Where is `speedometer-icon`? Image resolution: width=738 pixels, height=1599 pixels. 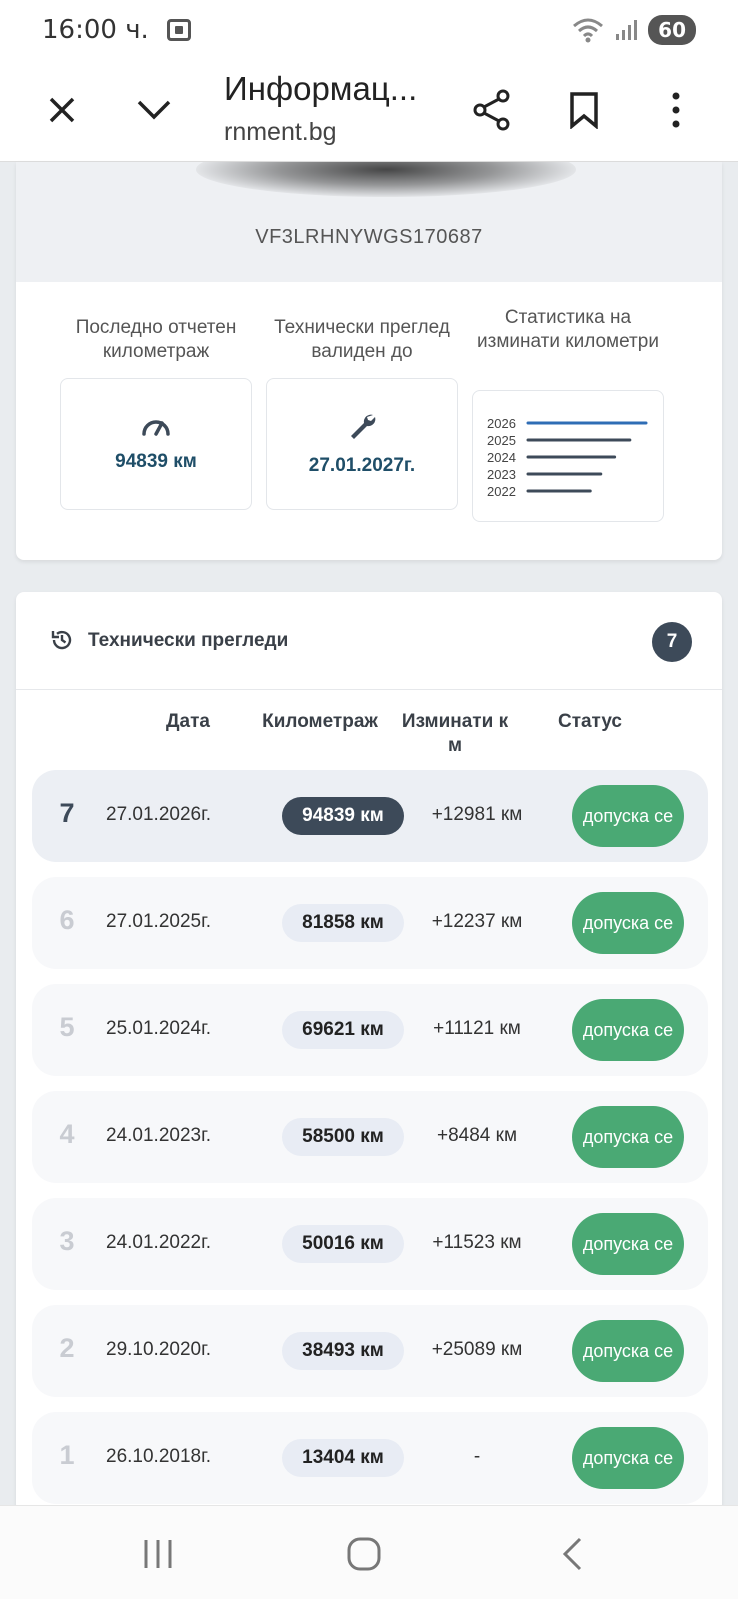
speedometer-icon is located at coordinates (156, 428).